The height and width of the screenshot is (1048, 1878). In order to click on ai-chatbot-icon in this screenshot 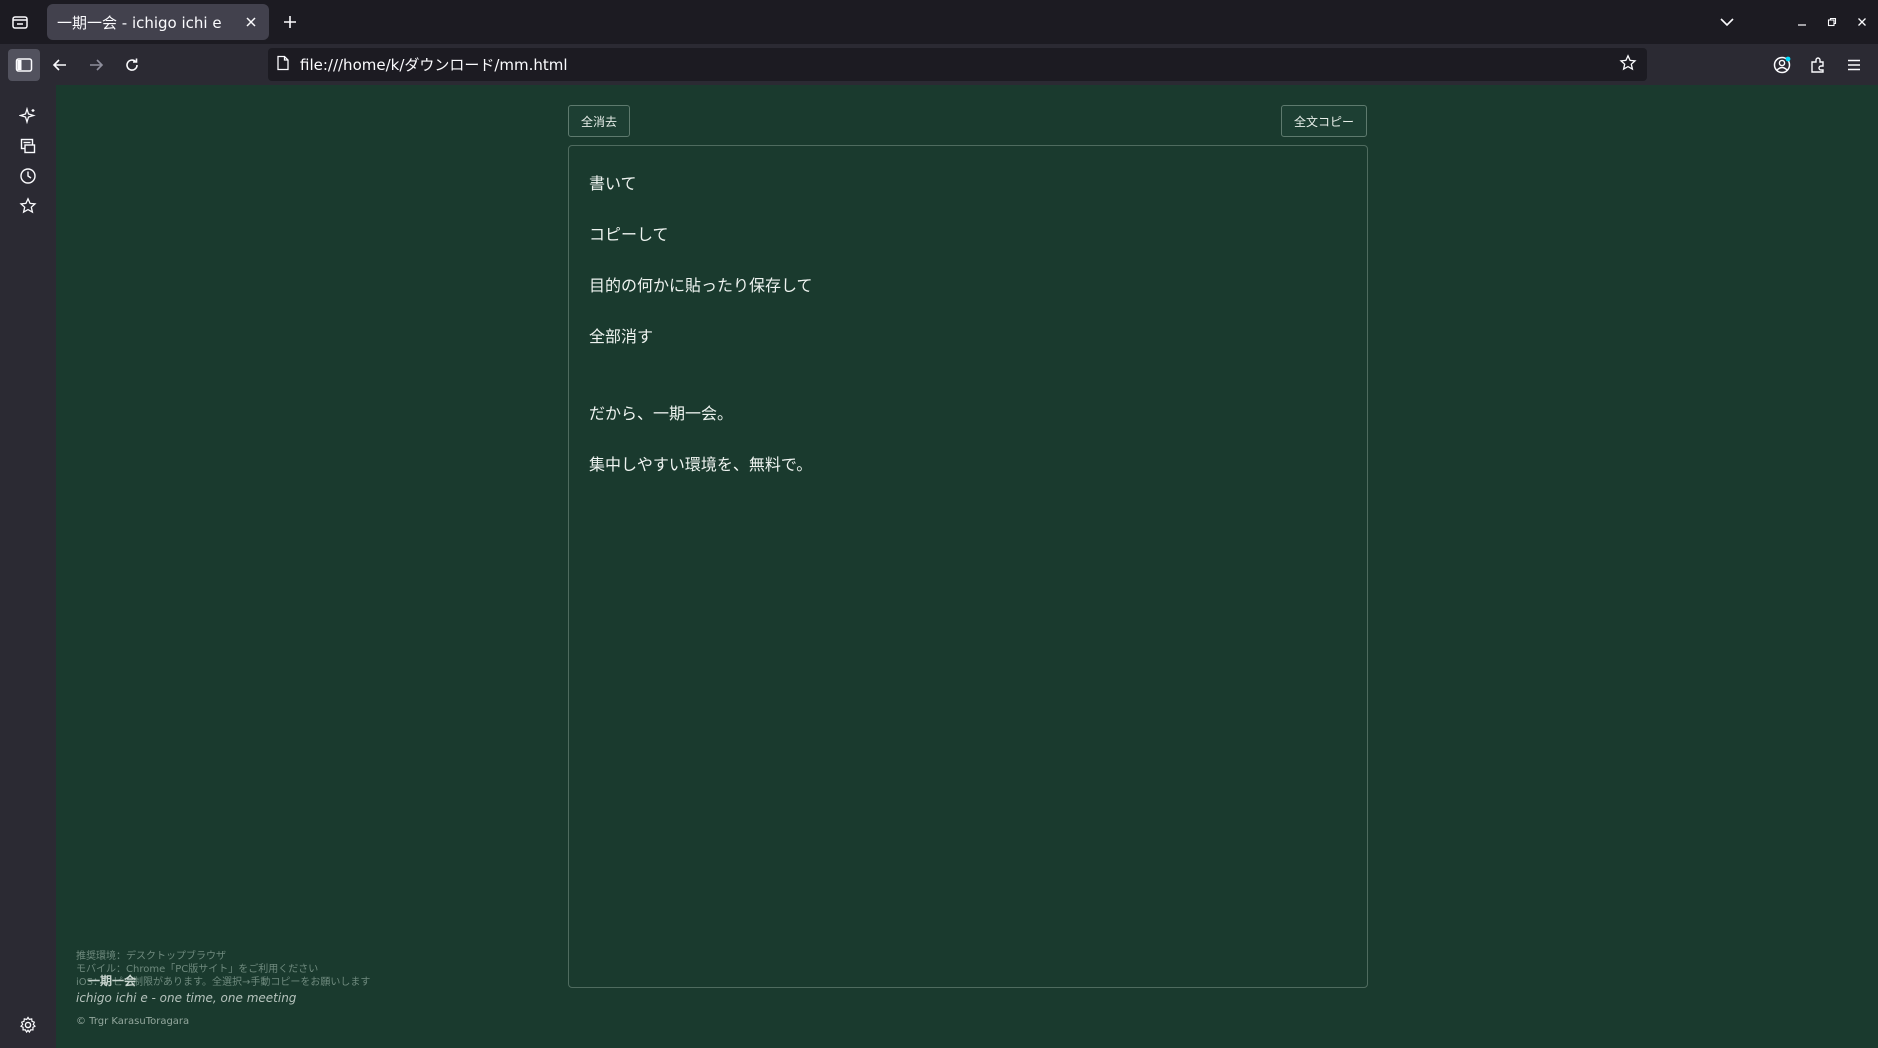, I will do `click(28, 116)`.